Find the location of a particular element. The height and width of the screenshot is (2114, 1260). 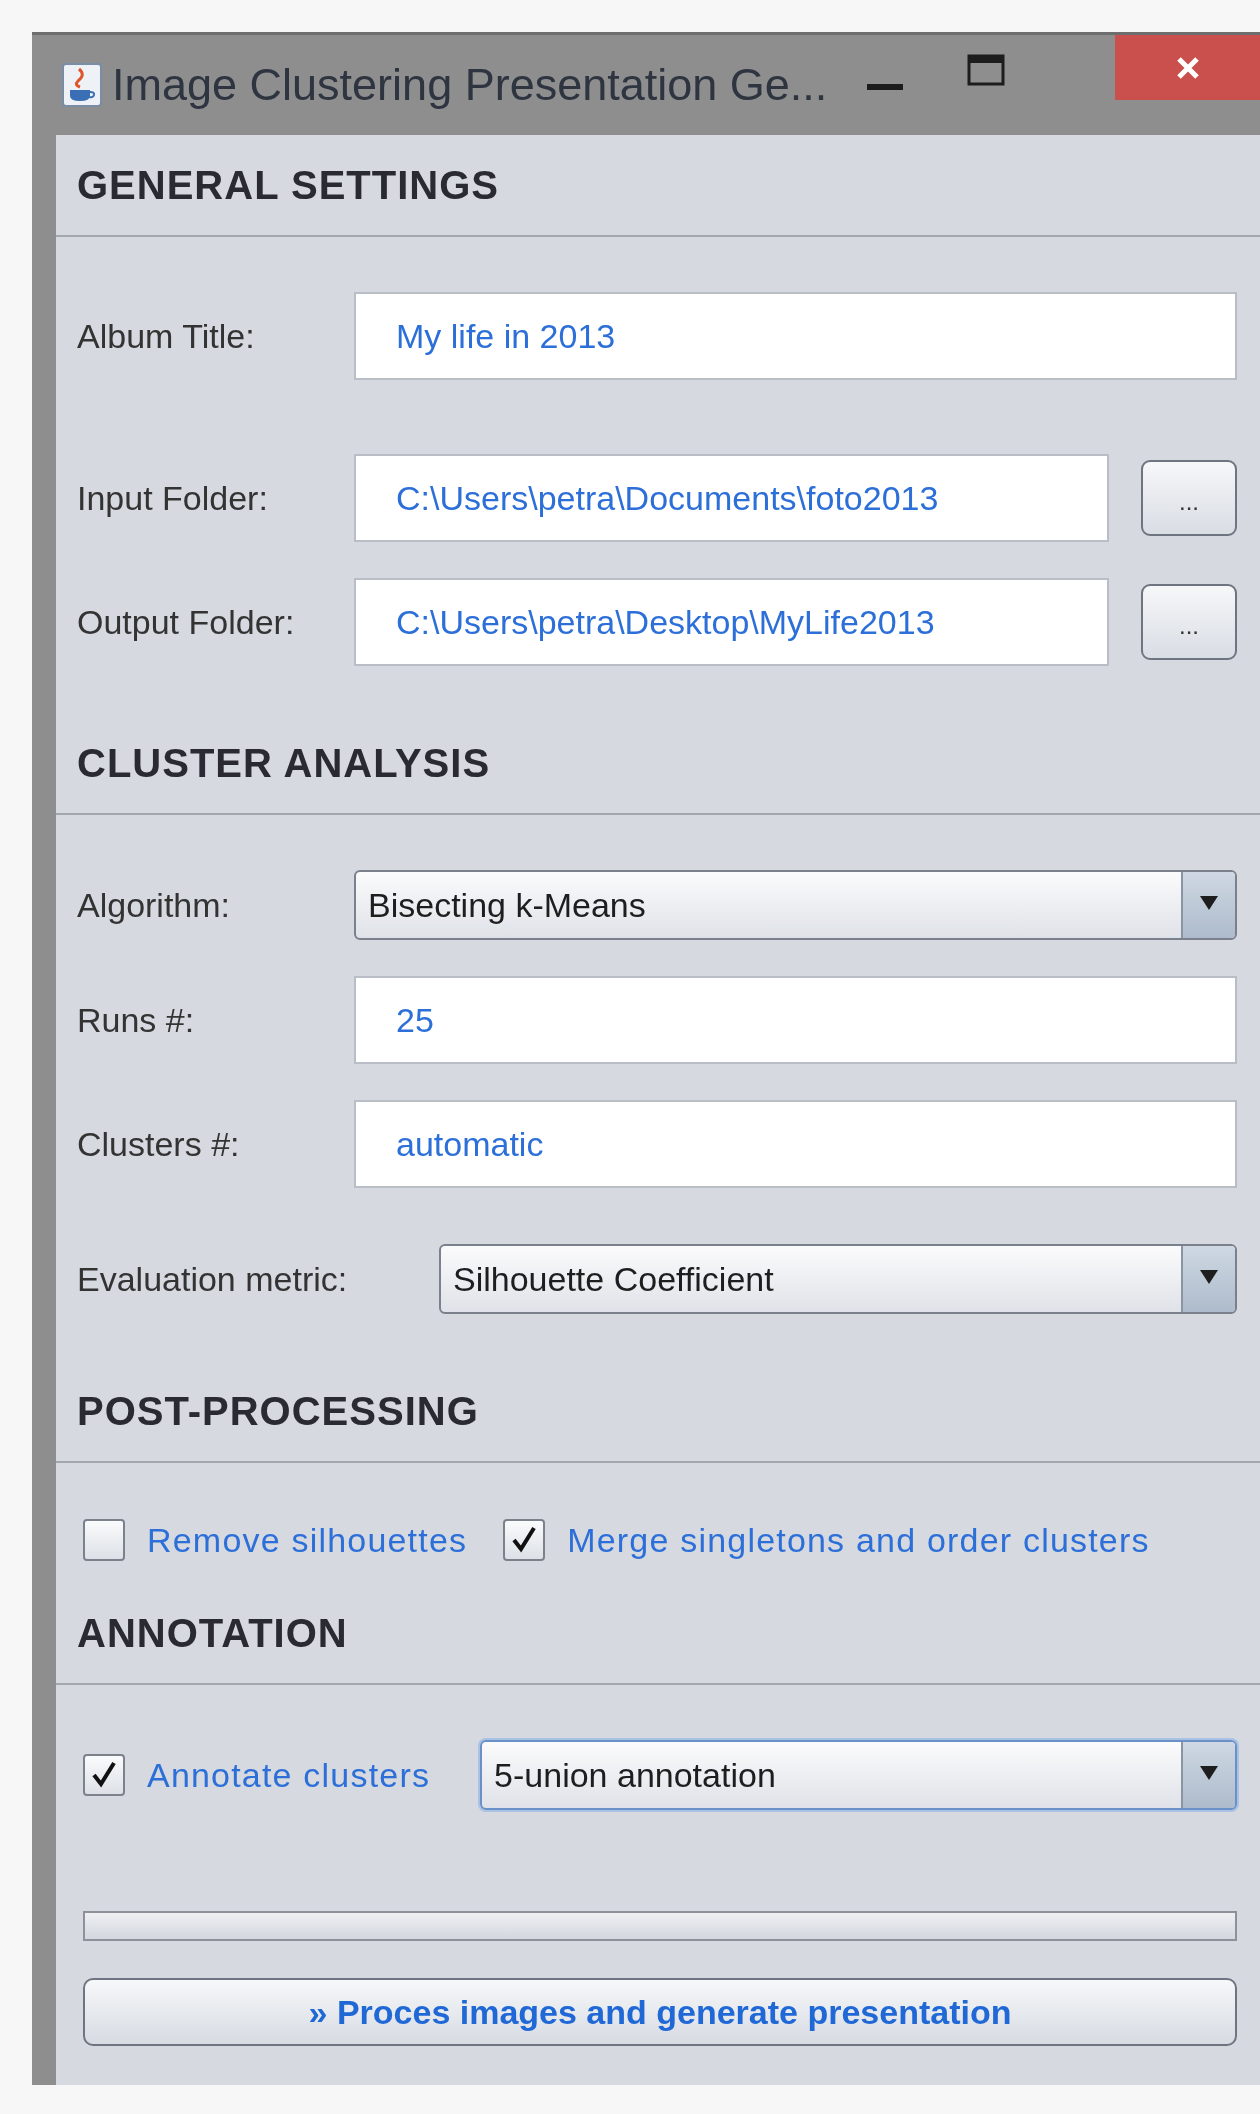

cup-icon is located at coordinates (82, 85).